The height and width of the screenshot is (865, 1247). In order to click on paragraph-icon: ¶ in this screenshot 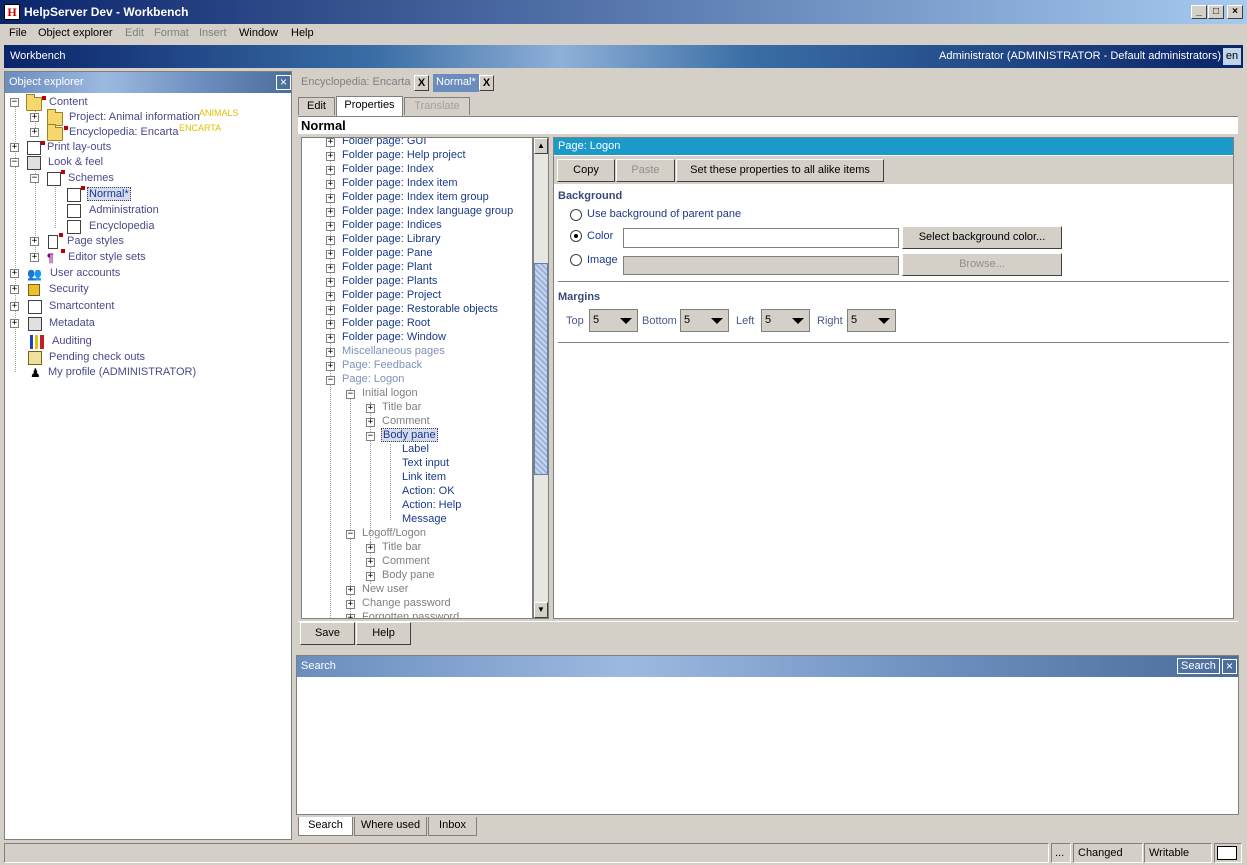, I will do `click(50, 258)`.